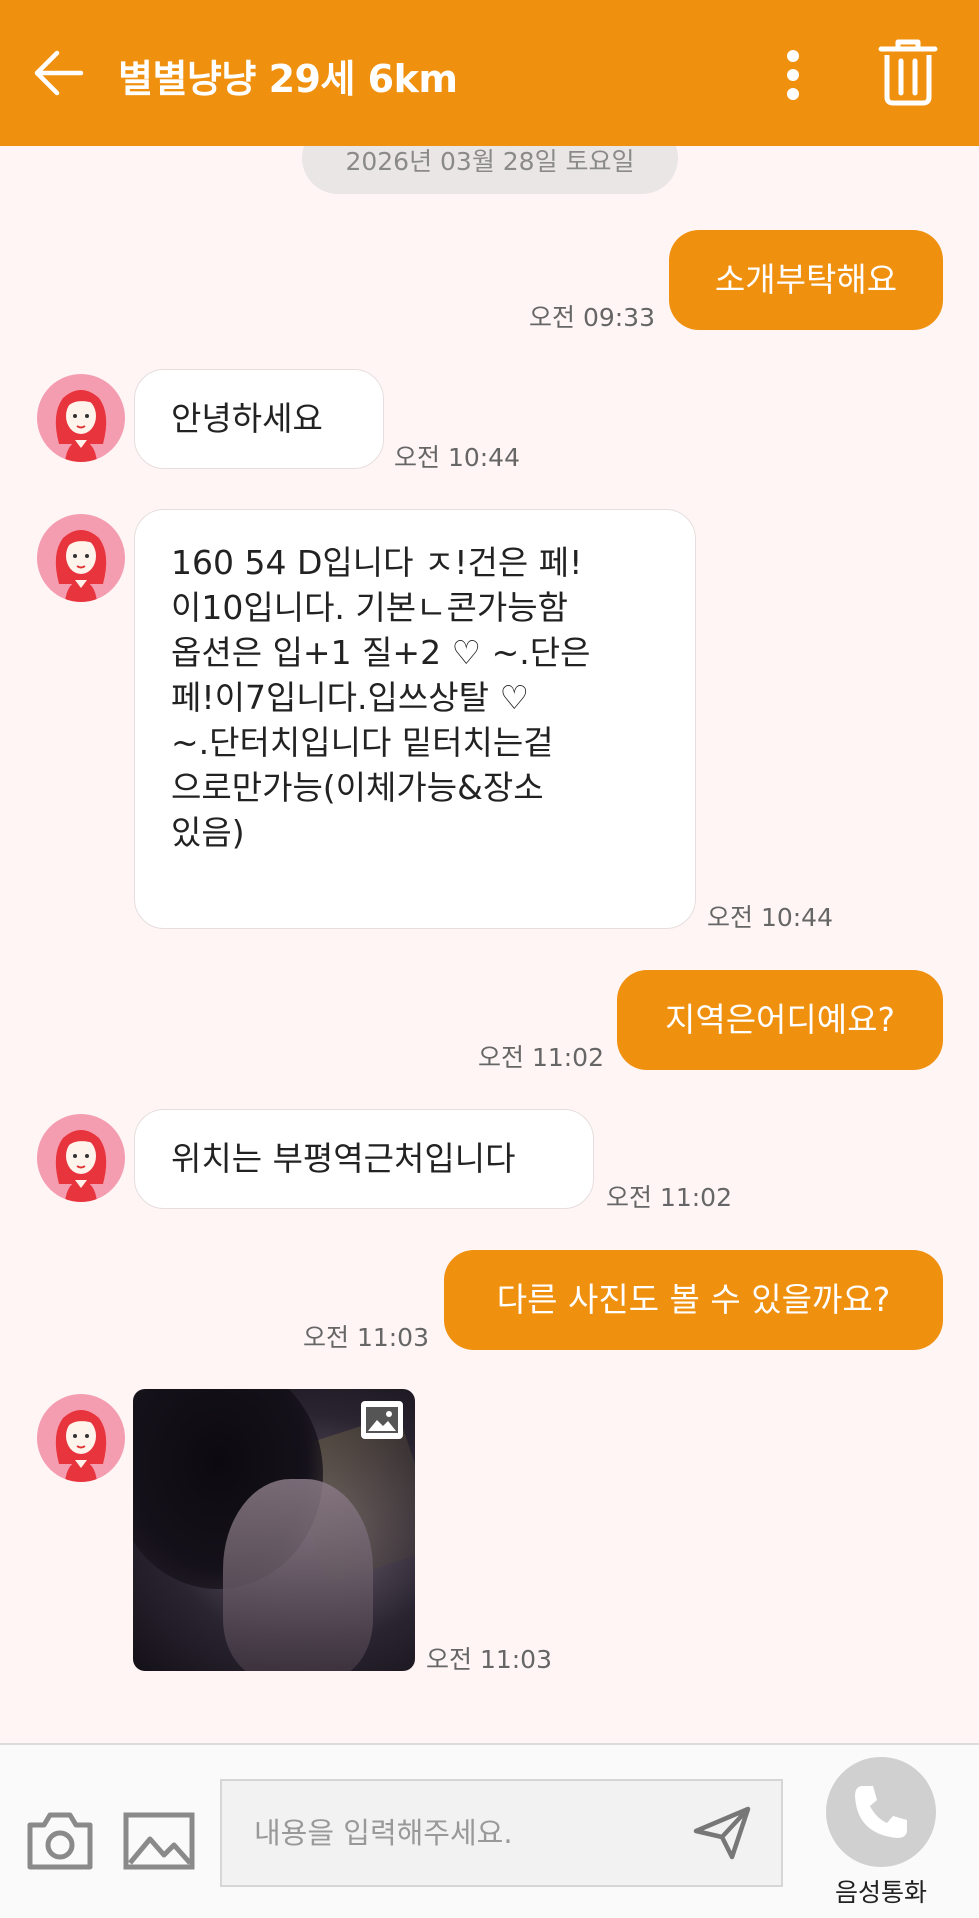  I want to click on more-vertical-icon, so click(793, 75).